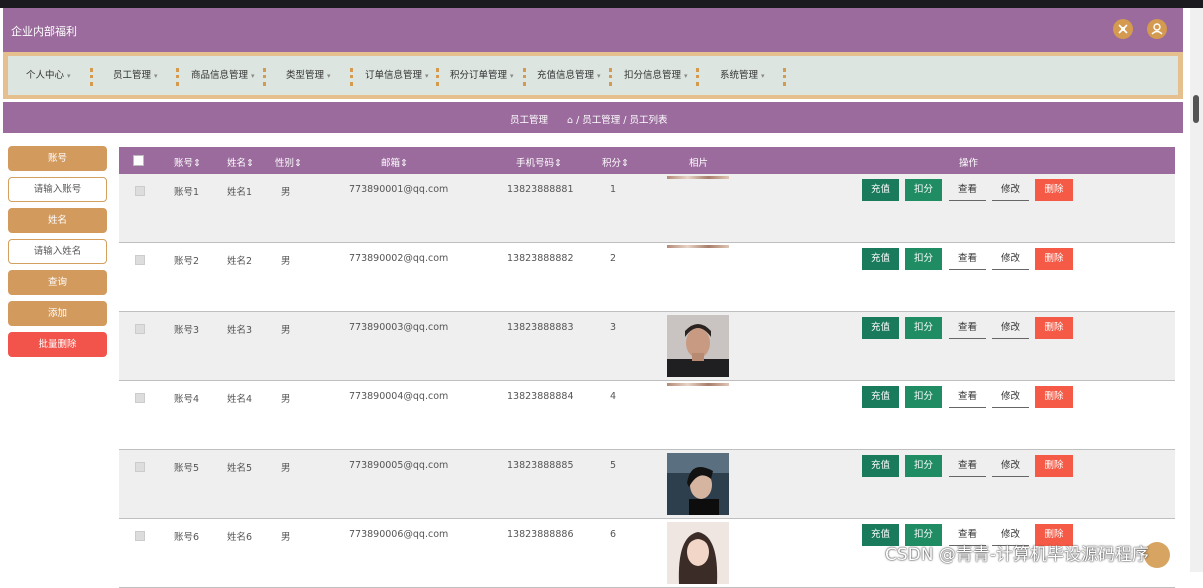 The height and width of the screenshot is (588, 1203). What do you see at coordinates (622, 120) in the screenshot?
I see `breadcrumb-path-text: / 员工管理 / 员工列表` at bounding box center [622, 120].